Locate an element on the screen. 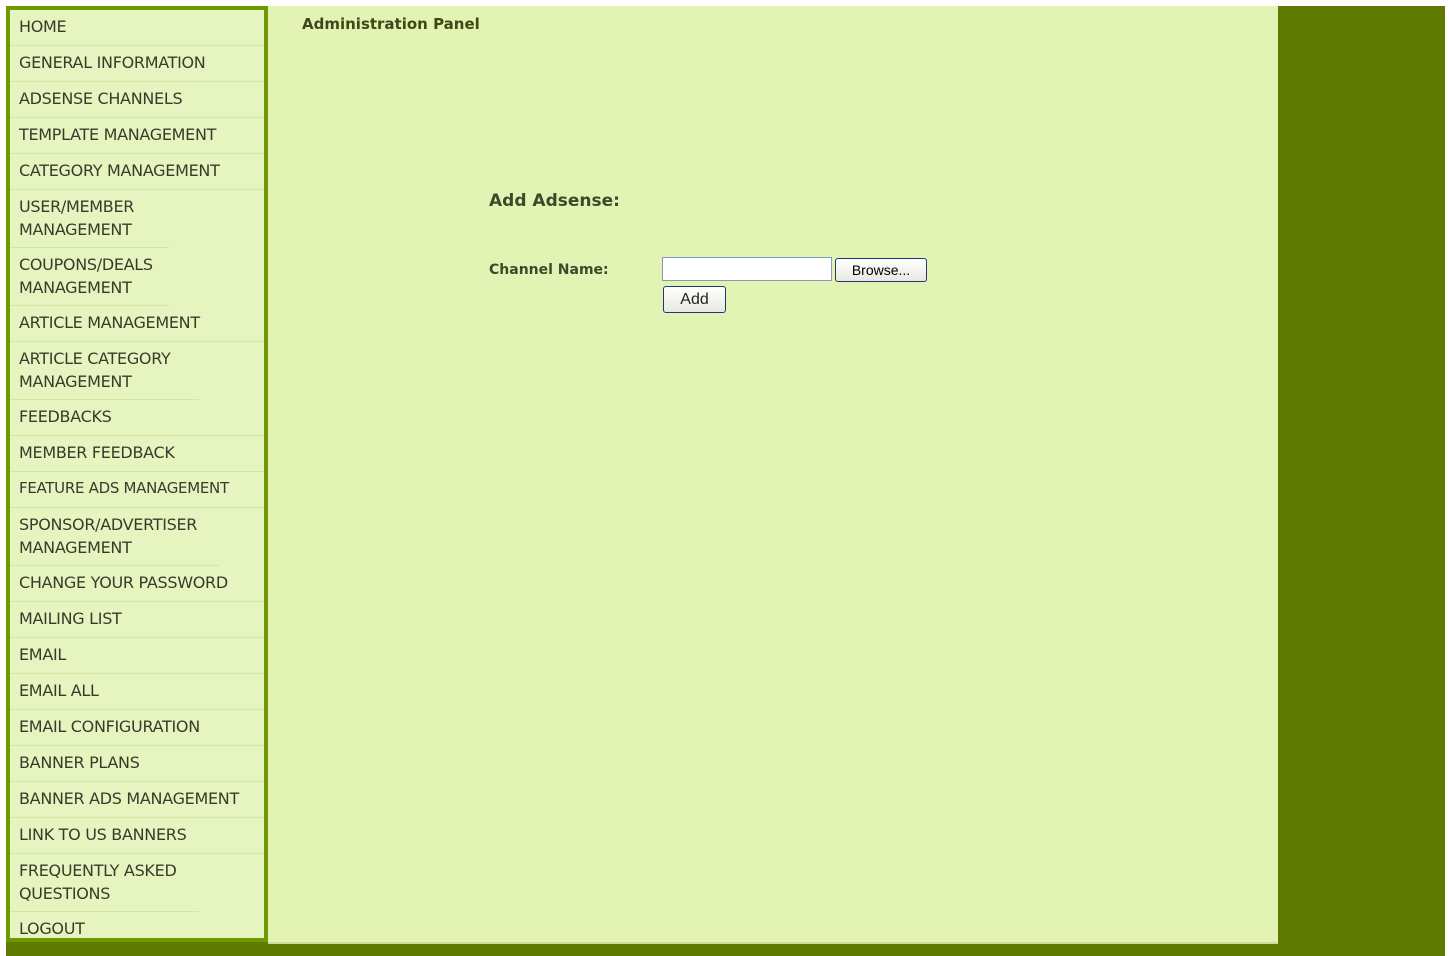  sidebar-item-banner-ads-management: BANNER ADS MANAGEMENT is located at coordinates (137, 800).